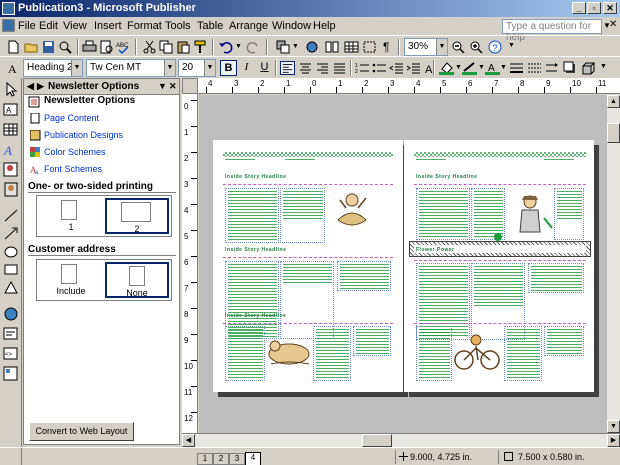  I want to click on design-gallery-icon, so click(11, 373).